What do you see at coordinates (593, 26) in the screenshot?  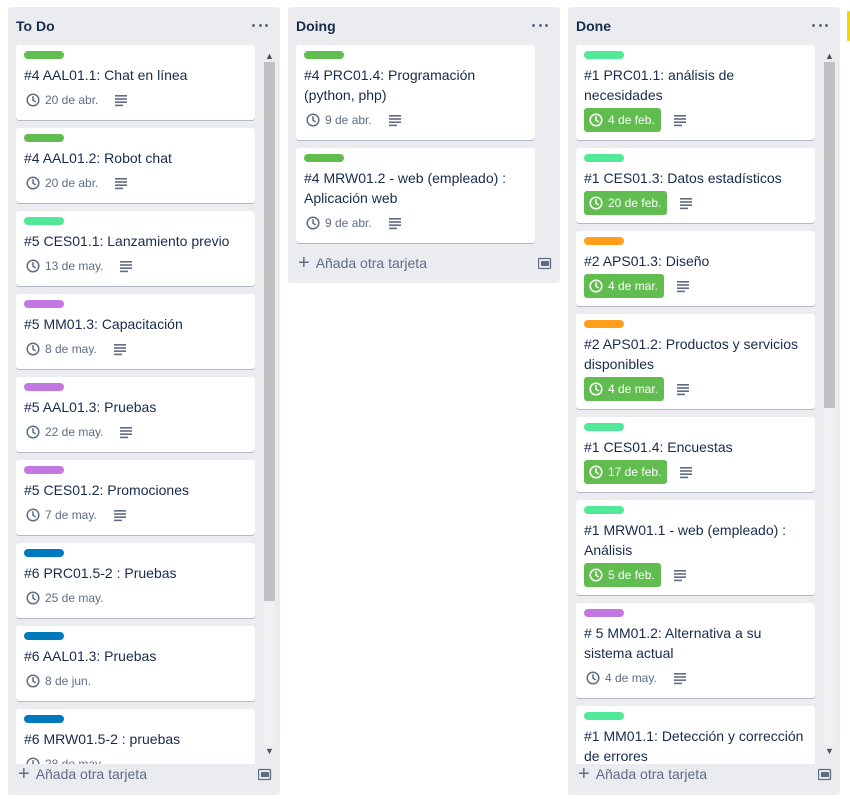 I see `list-title: Done` at bounding box center [593, 26].